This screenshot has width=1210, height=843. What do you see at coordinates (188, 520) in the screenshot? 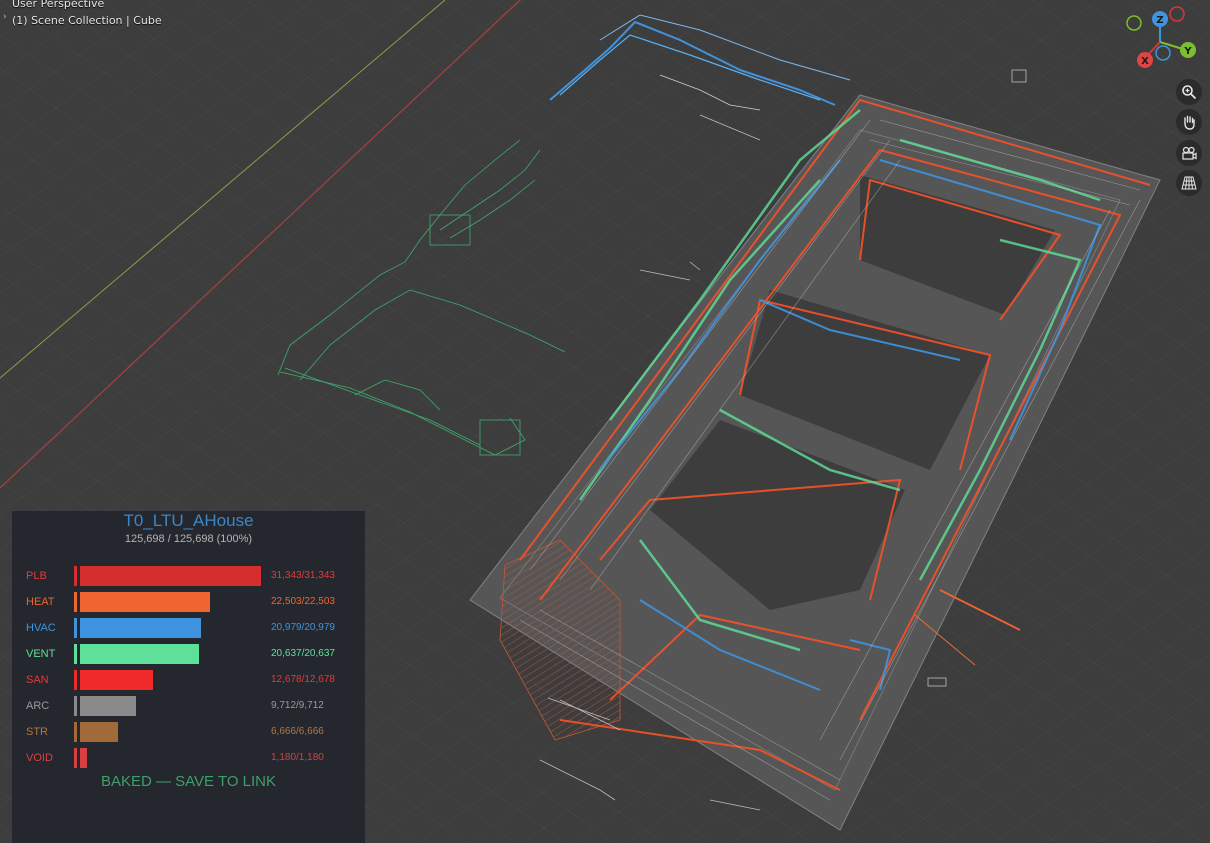
I see `panel-title: T0_LTU_AHouse` at bounding box center [188, 520].